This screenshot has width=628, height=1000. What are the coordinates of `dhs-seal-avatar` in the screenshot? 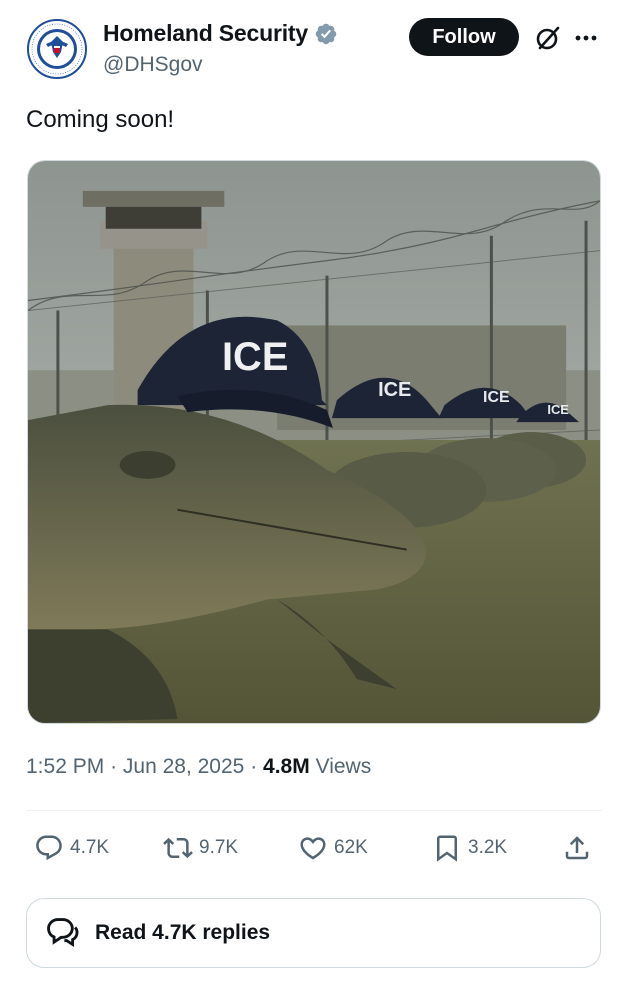 It's located at (57, 49).